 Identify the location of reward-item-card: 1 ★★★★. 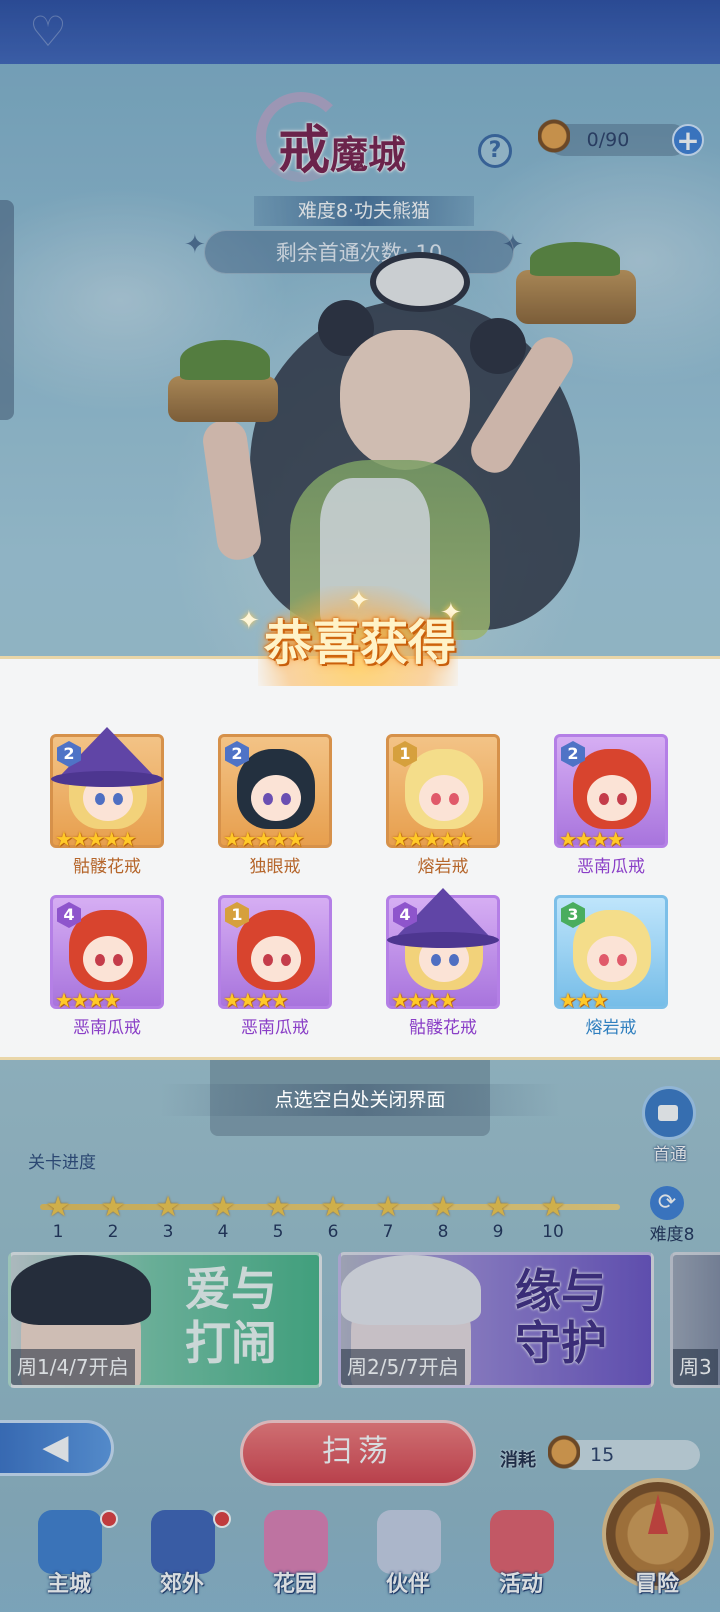
(275, 953).